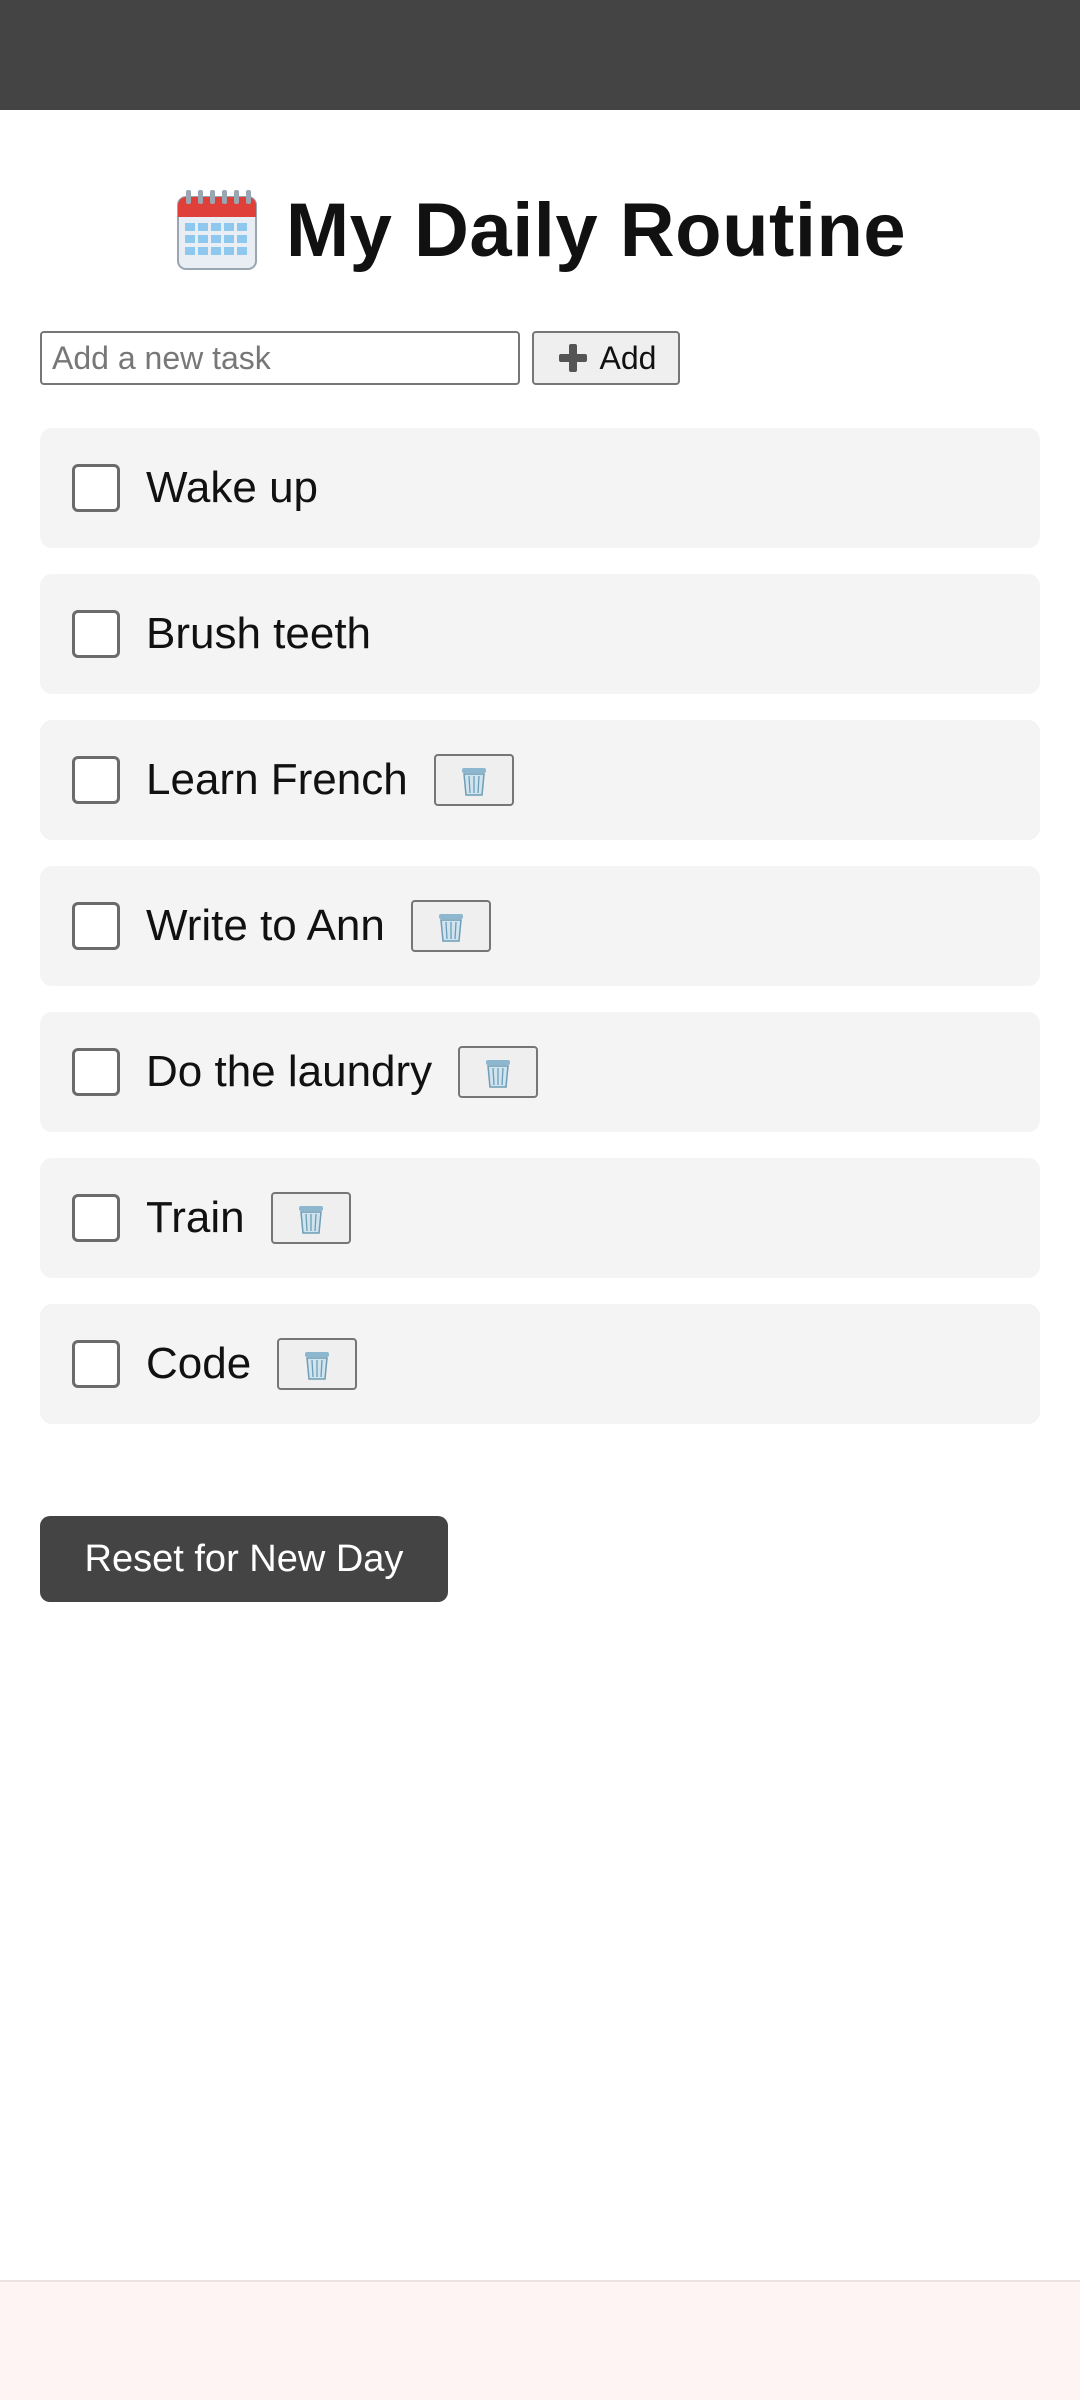 Image resolution: width=1080 pixels, height=2400 pixels. Describe the element at coordinates (540, 634) in the screenshot. I see `task-item: Brush teeth` at that location.